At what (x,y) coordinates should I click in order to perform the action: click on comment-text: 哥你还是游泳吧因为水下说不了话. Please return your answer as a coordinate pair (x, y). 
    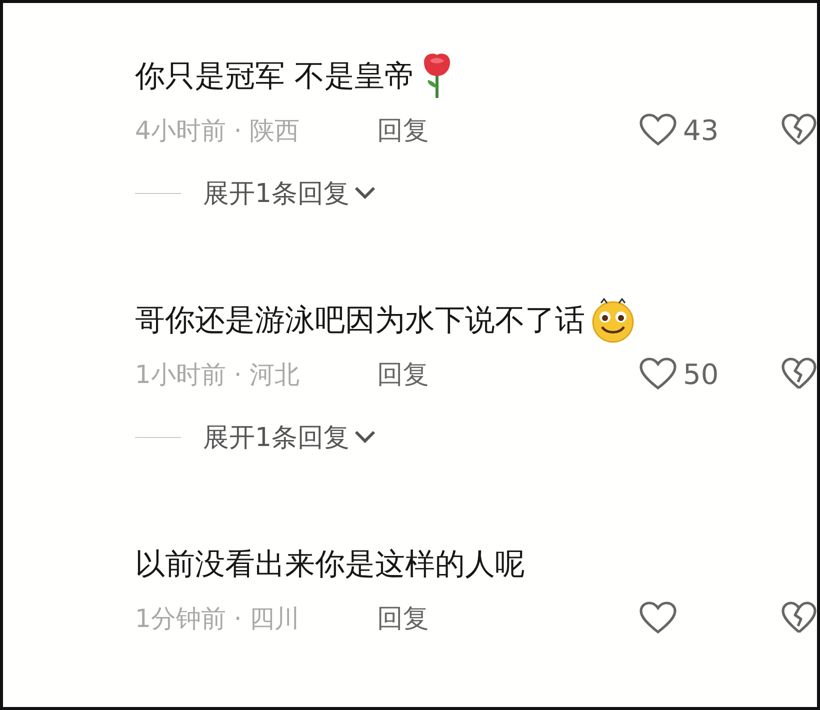
    Looking at the image, I should click on (360, 321).